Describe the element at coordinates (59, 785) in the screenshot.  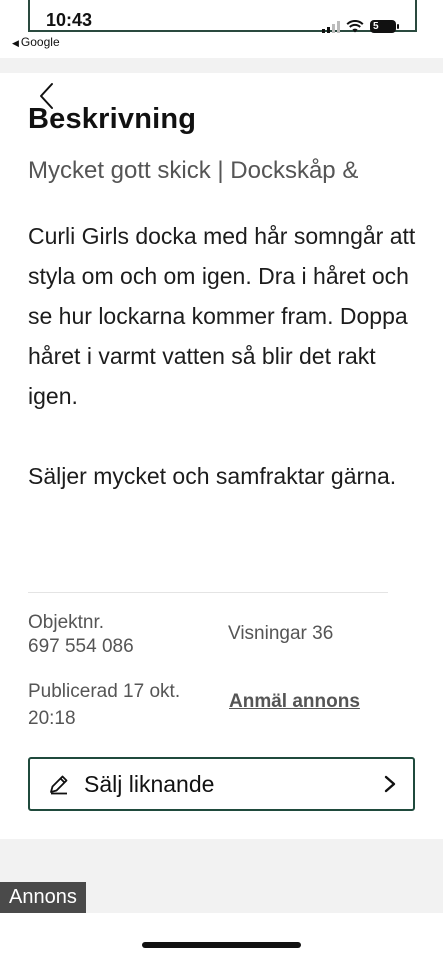
I see `pencil-icon` at that location.